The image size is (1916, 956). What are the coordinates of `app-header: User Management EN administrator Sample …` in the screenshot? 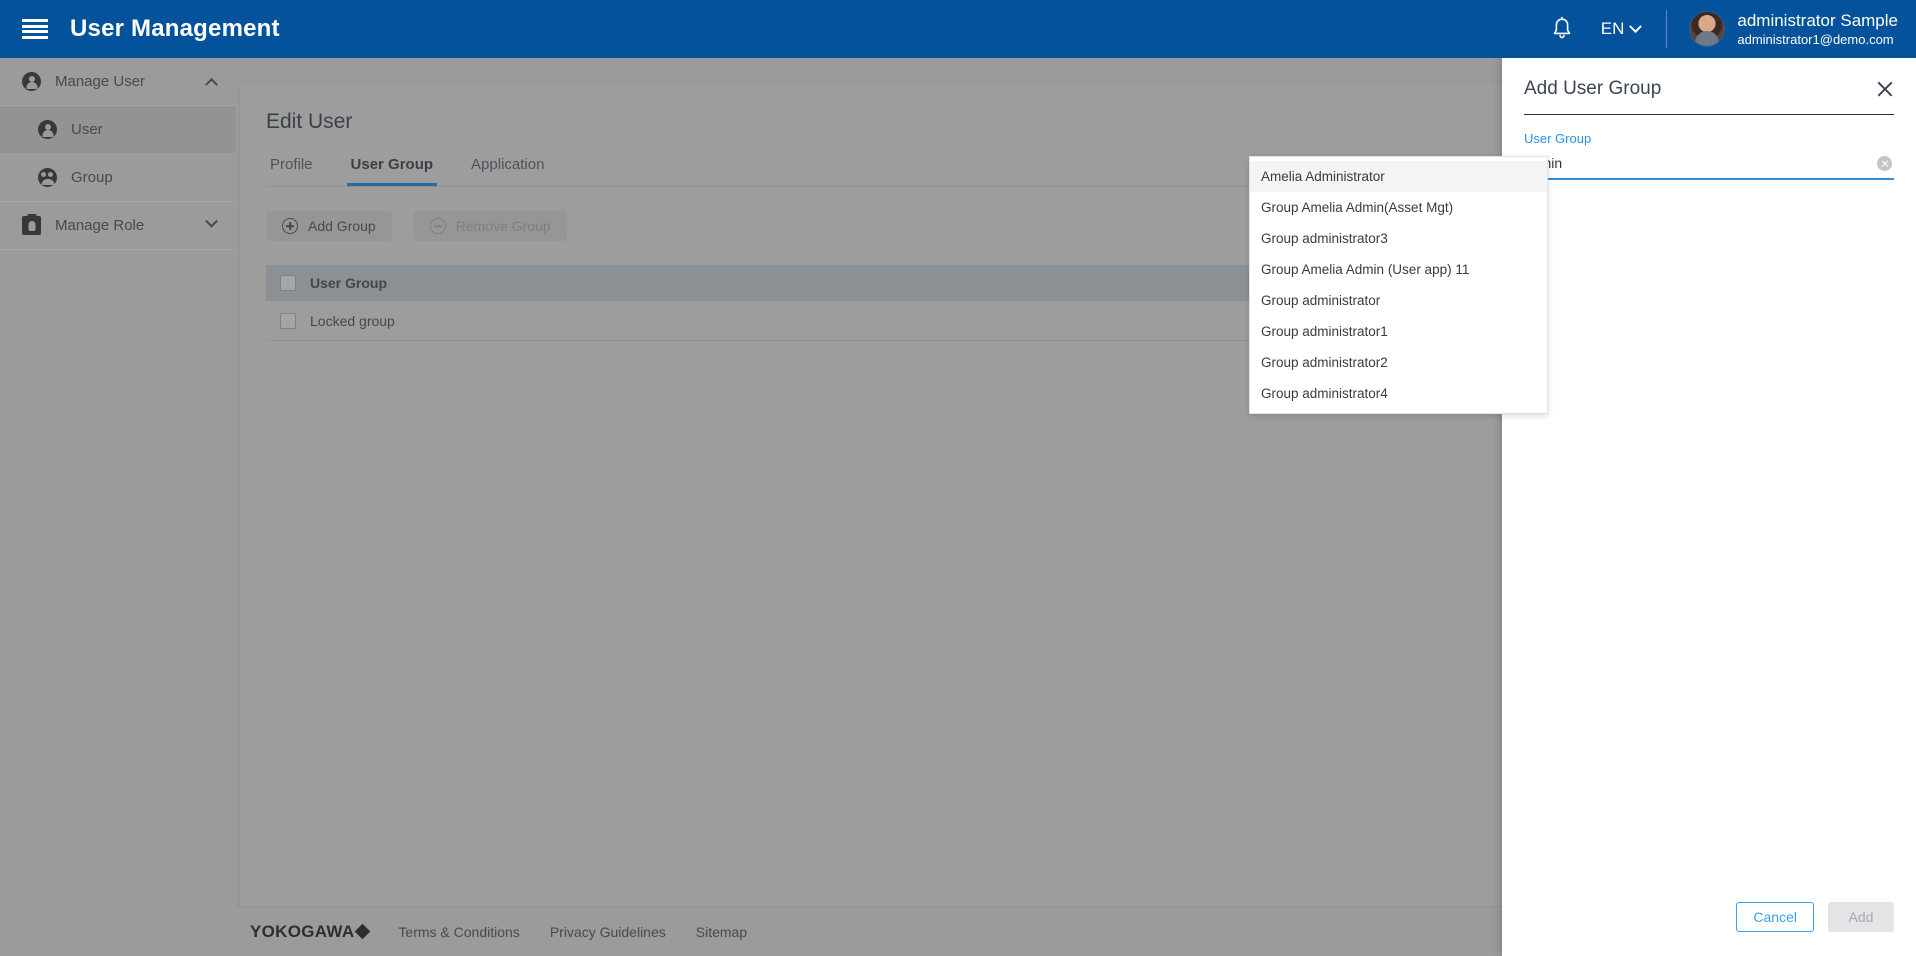 It's located at (958, 29).